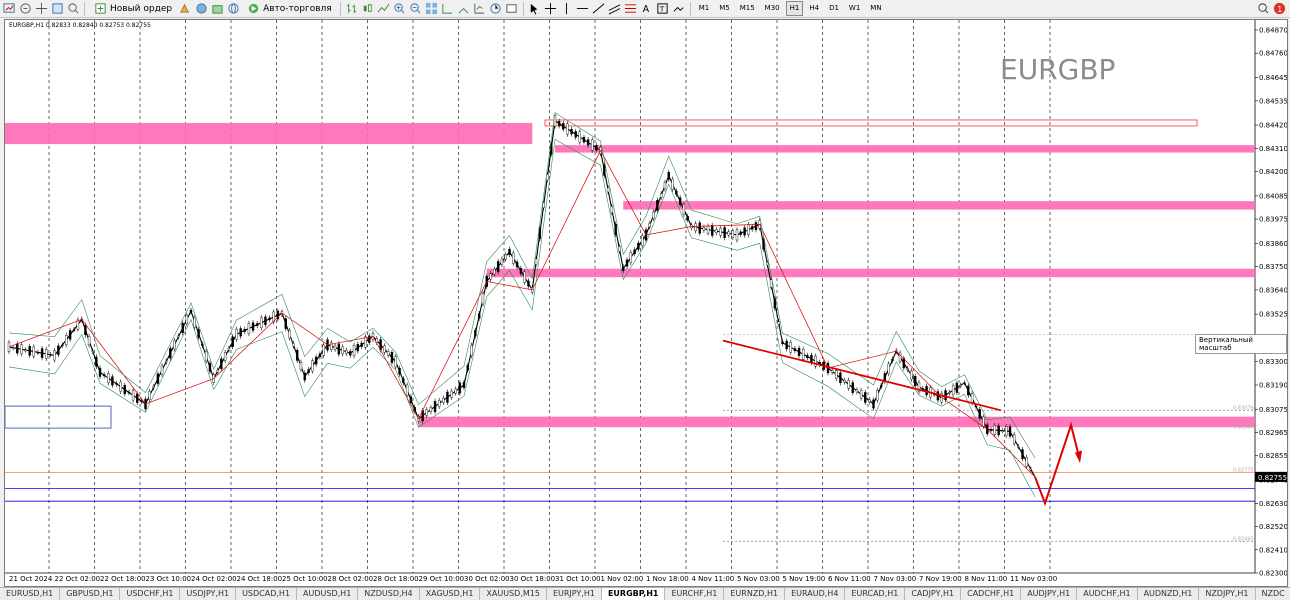 Image resolution: width=1290 pixels, height=600 pixels. I want to click on text-label-icon: T, so click(663, 9).